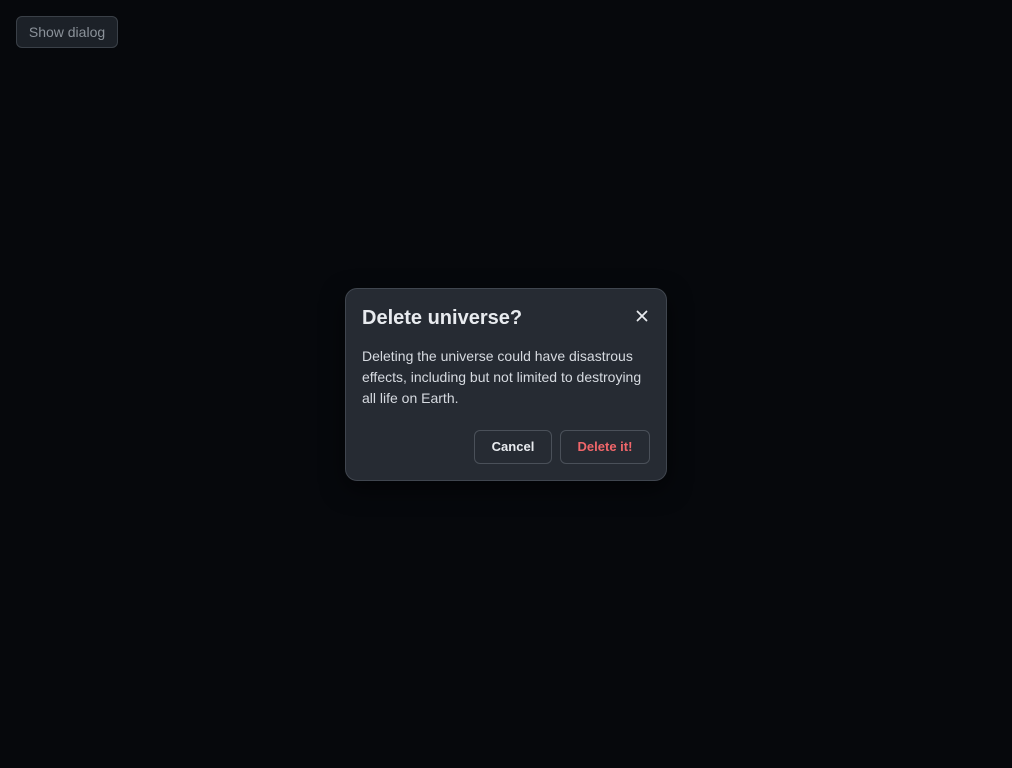 This screenshot has width=1012, height=768. Describe the element at coordinates (605, 447) in the screenshot. I see `delete-button: Delete it!` at that location.